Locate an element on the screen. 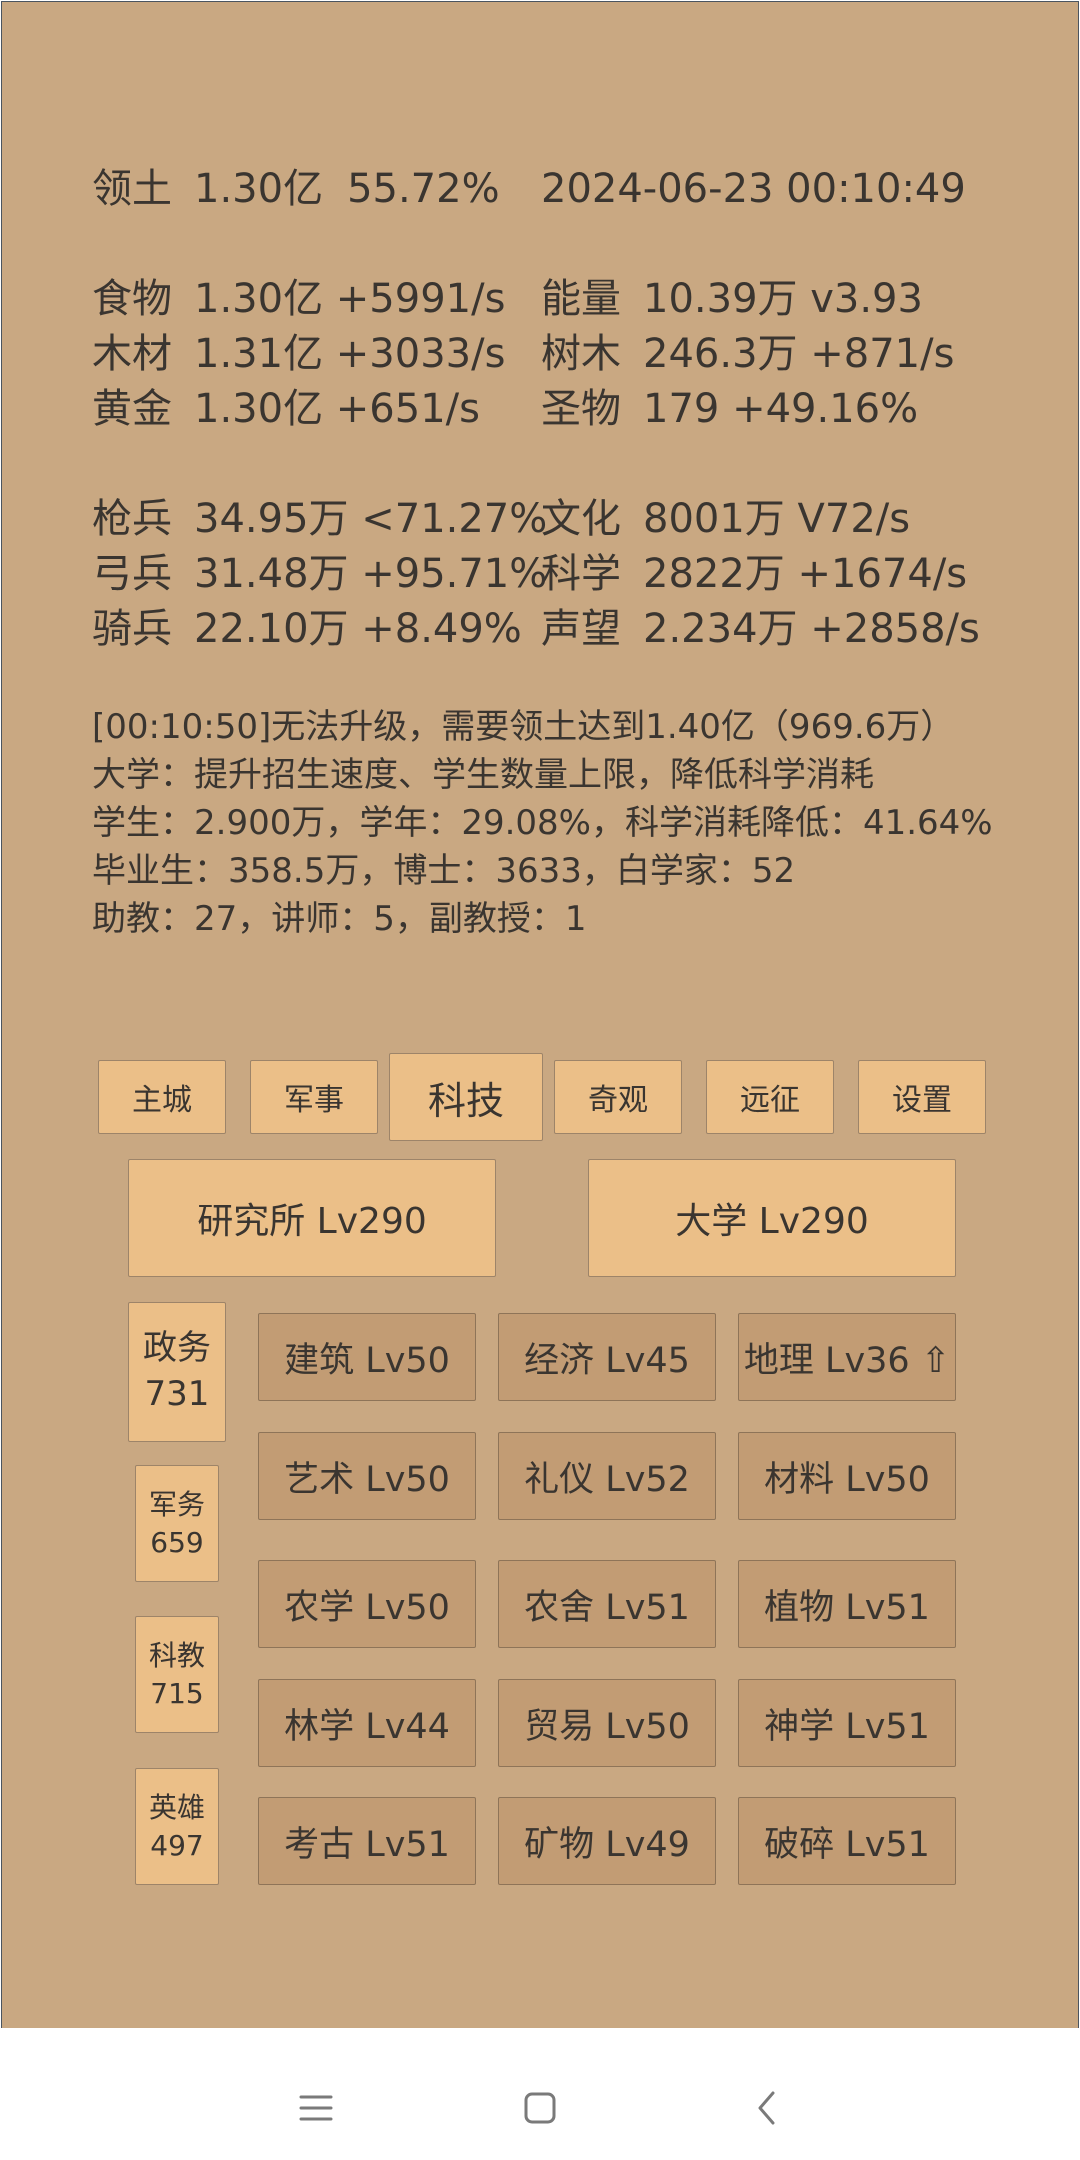  territory-row: 领土 1.30亿 55.72% is located at coordinates (296, 189).